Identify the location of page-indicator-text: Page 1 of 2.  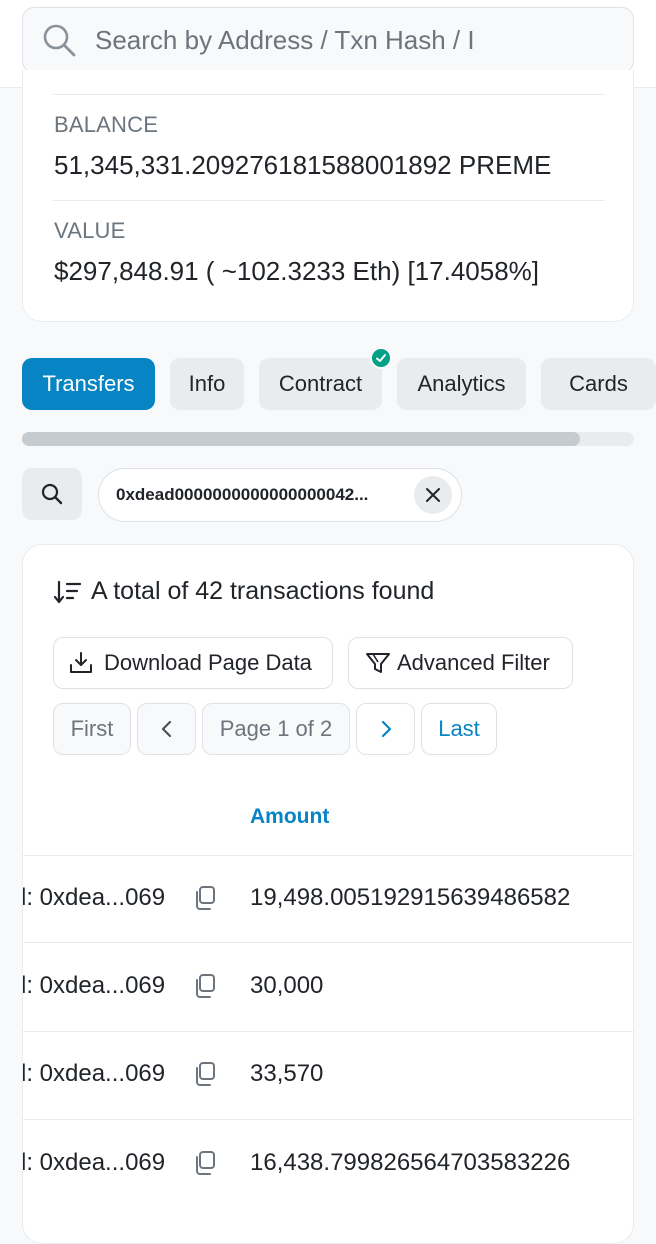
(276, 728).